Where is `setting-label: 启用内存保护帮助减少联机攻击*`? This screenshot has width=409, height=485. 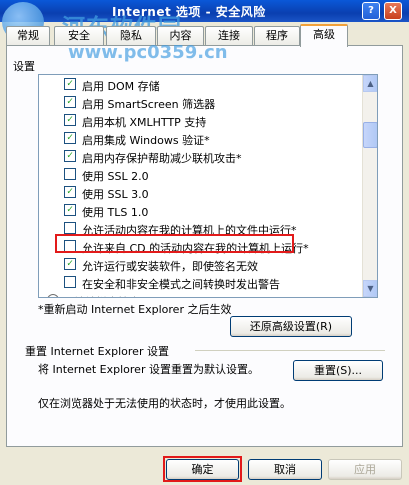
setting-label: 启用内存保护帮助减少联机攻击* is located at coordinates (162, 158).